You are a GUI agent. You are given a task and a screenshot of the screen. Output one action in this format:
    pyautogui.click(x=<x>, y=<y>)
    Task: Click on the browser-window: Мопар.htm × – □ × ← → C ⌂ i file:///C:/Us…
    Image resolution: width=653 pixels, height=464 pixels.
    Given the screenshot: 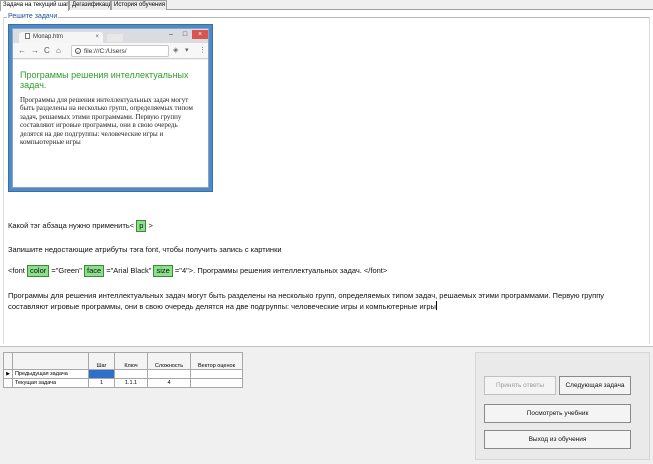 What is the action you would take?
    pyautogui.click(x=110, y=108)
    